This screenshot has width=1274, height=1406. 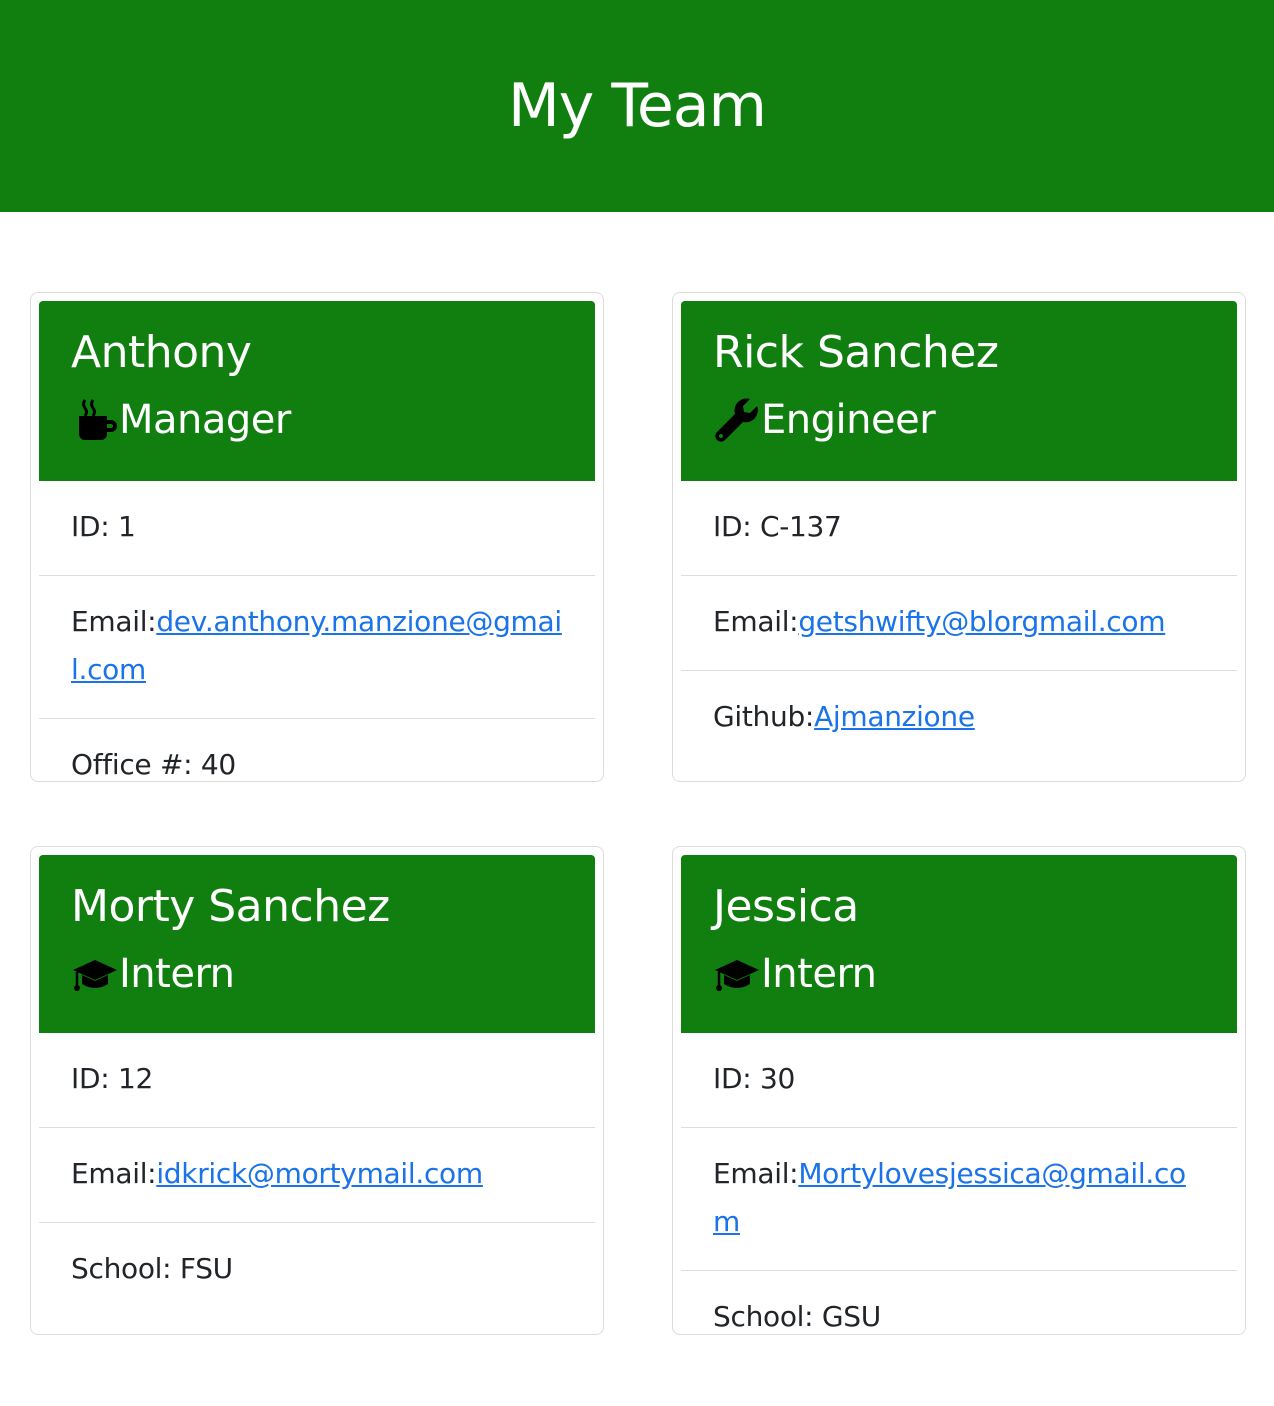 I want to click on card-header: Morty Sanchez Intern, so click(x=317, y=944).